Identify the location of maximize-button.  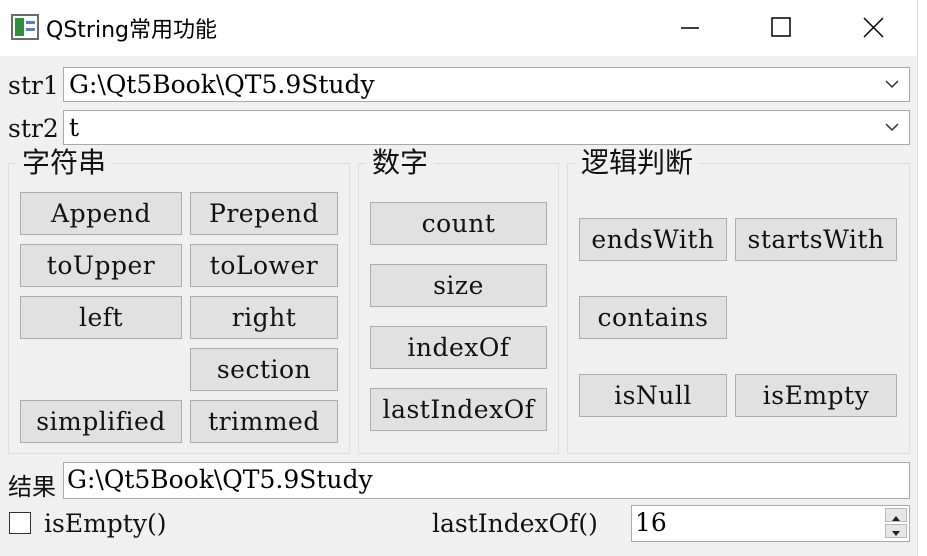
(782, 28).